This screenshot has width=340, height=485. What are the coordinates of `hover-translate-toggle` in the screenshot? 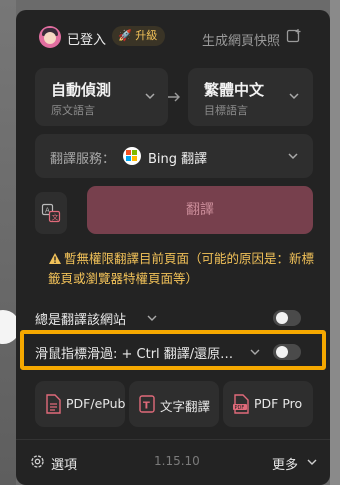 It's located at (287, 352).